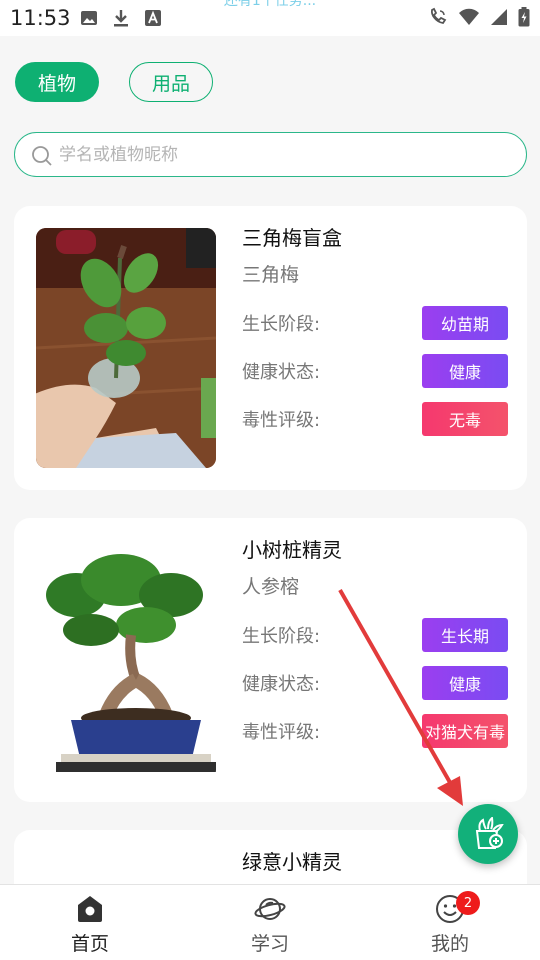  I want to click on status-bar: 还有1个任务... 11:53, so click(270, 18).